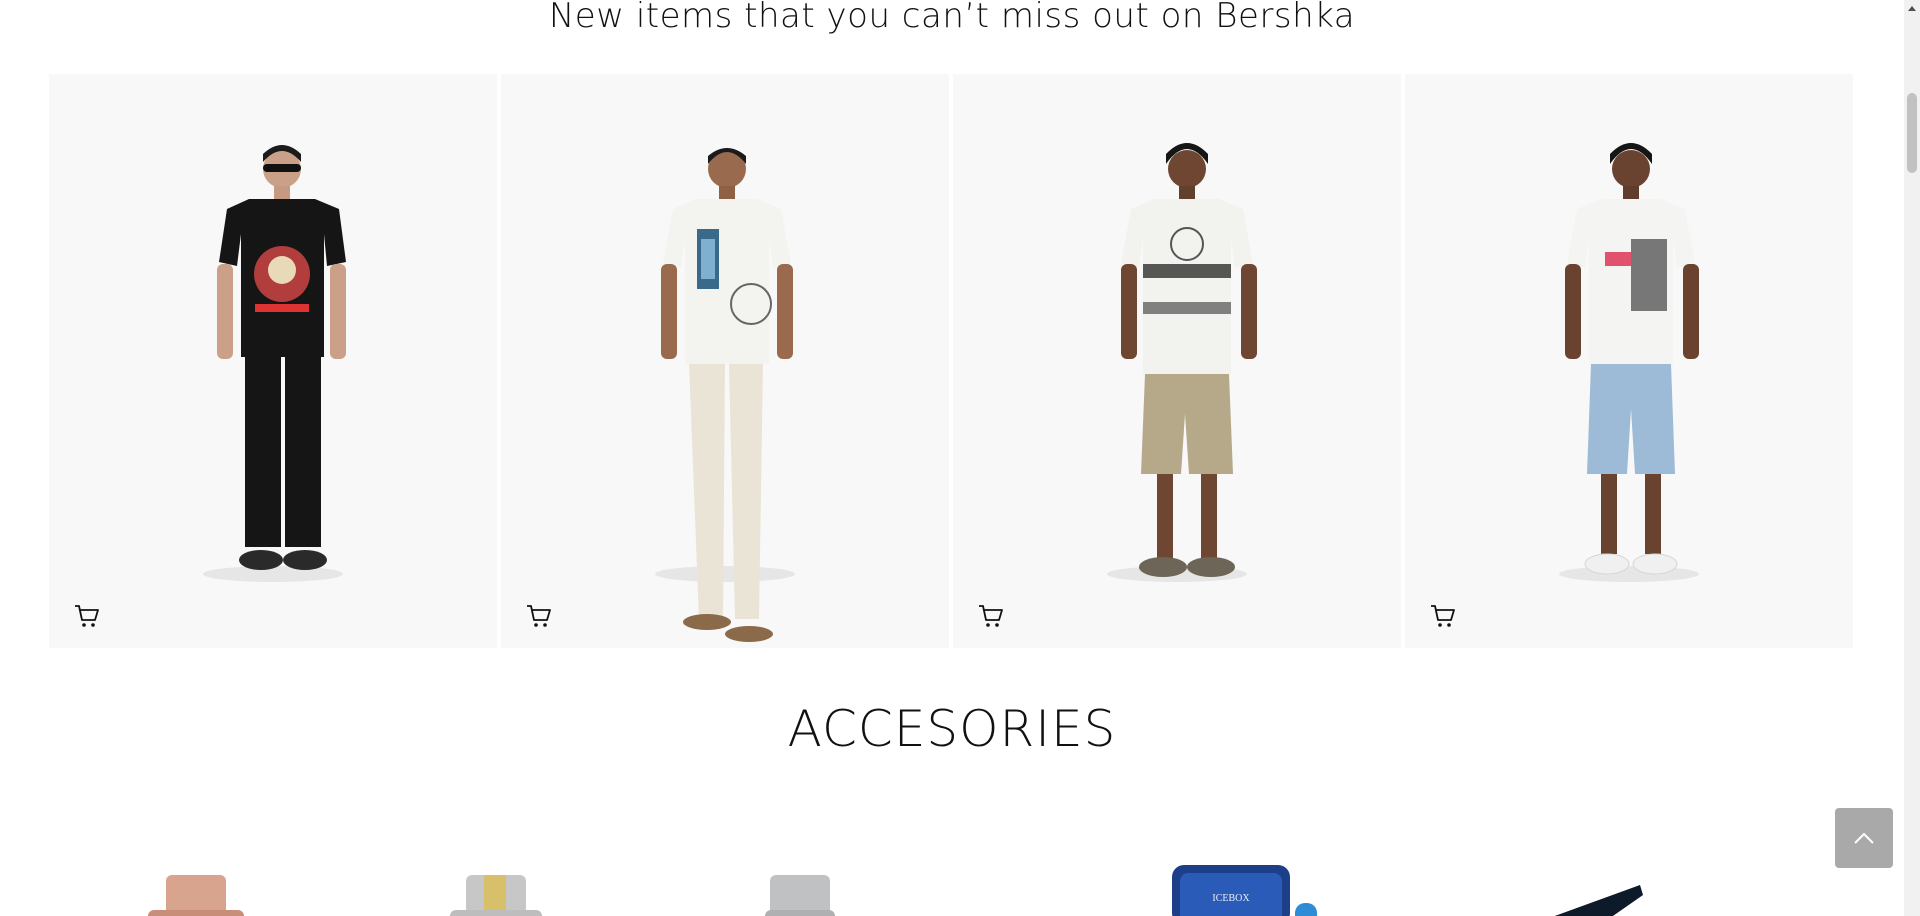 Image resolution: width=1920 pixels, height=916 pixels. Describe the element at coordinates (1231, 898) in the screenshot. I see `svg-text: ICEBOX` at that location.